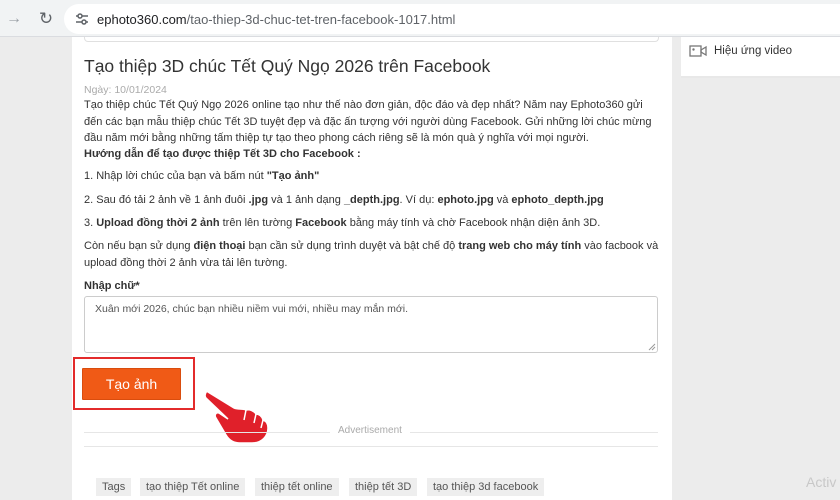  I want to click on arrow-right-icon: →, so click(14, 19).